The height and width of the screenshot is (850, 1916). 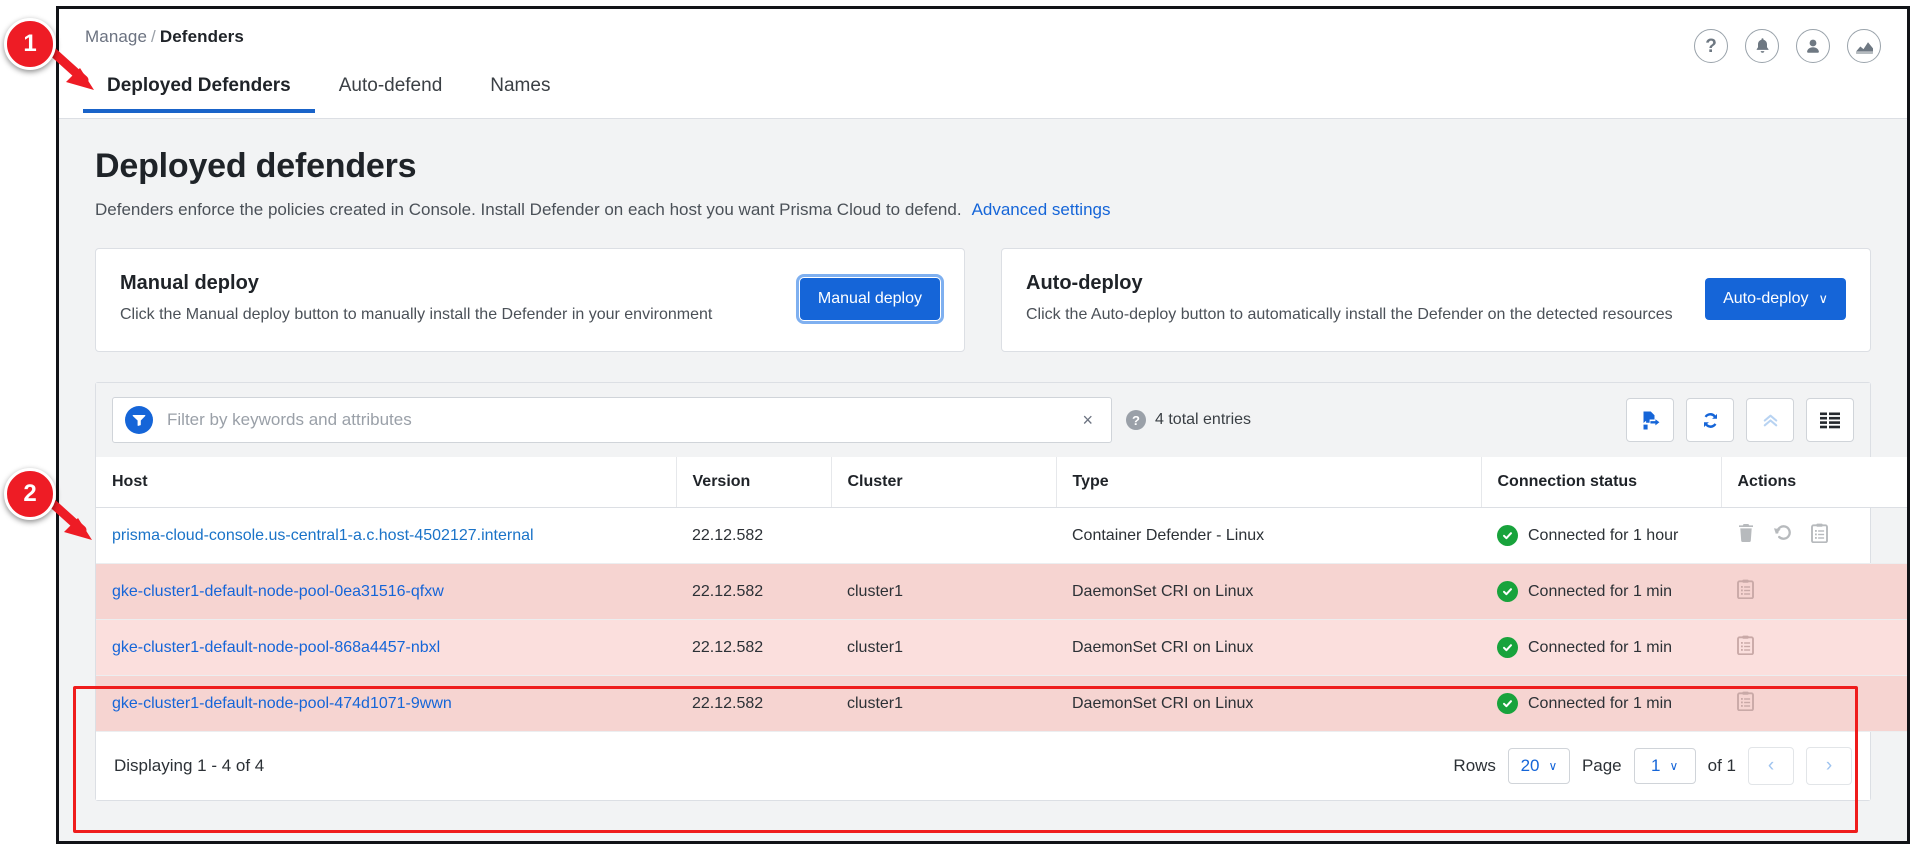 What do you see at coordinates (1087, 420) in the screenshot?
I see `clear-filter-icon: ×` at bounding box center [1087, 420].